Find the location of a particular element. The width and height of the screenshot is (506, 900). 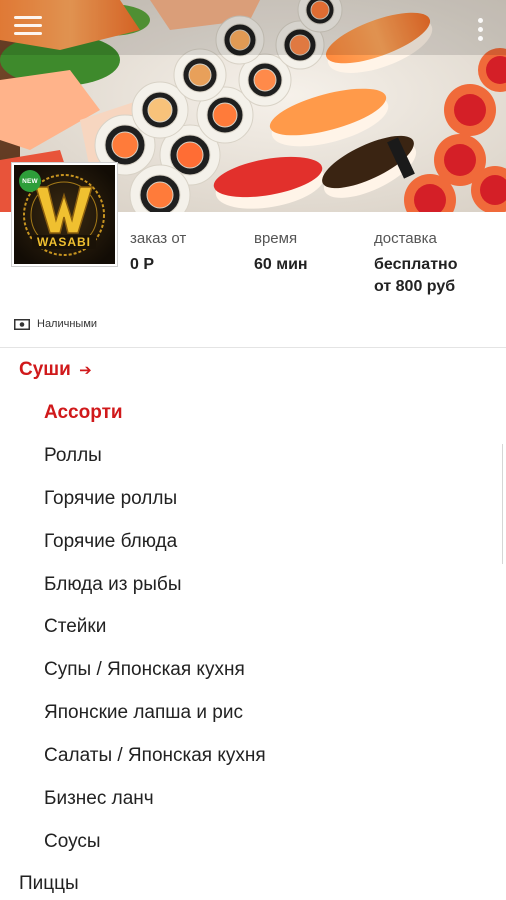

subcategory-steaks: Стейки is located at coordinates (75, 627).